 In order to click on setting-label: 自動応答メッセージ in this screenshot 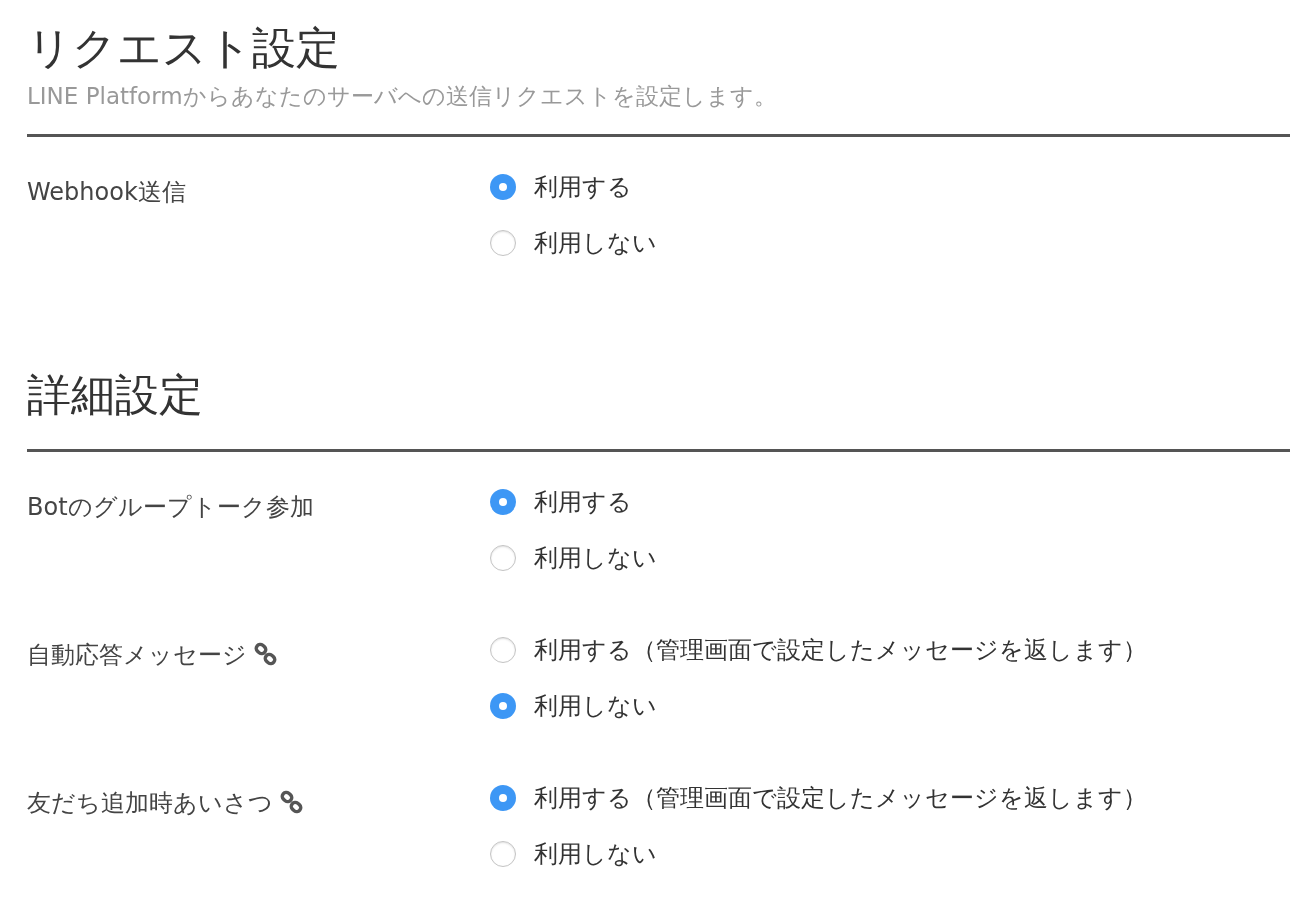, I will do `click(137, 655)`.